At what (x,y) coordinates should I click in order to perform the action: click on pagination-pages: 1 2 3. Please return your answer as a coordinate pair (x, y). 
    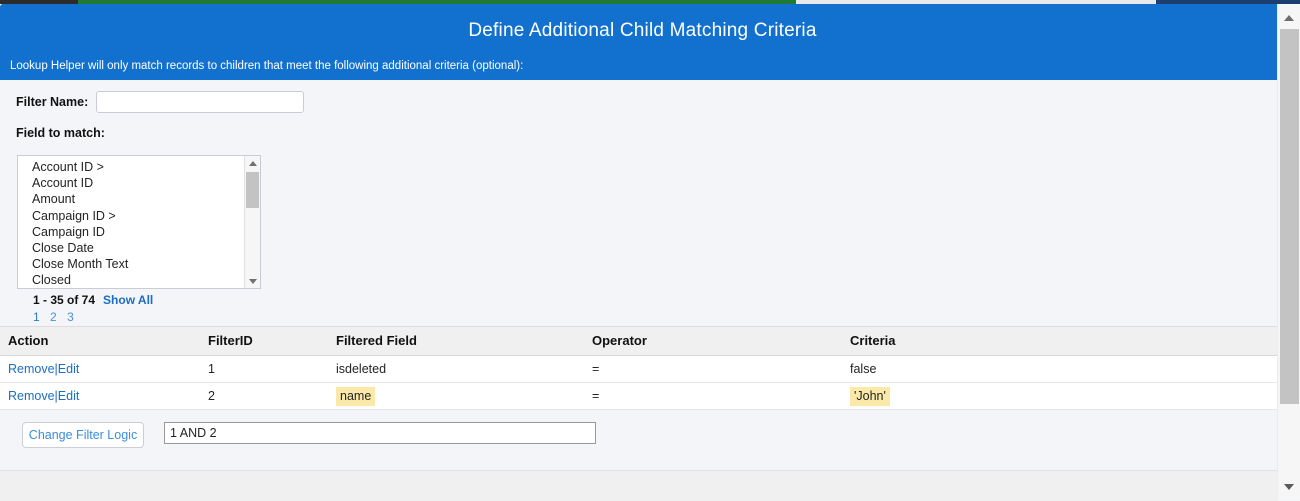
    Looking at the image, I should click on (57, 317).